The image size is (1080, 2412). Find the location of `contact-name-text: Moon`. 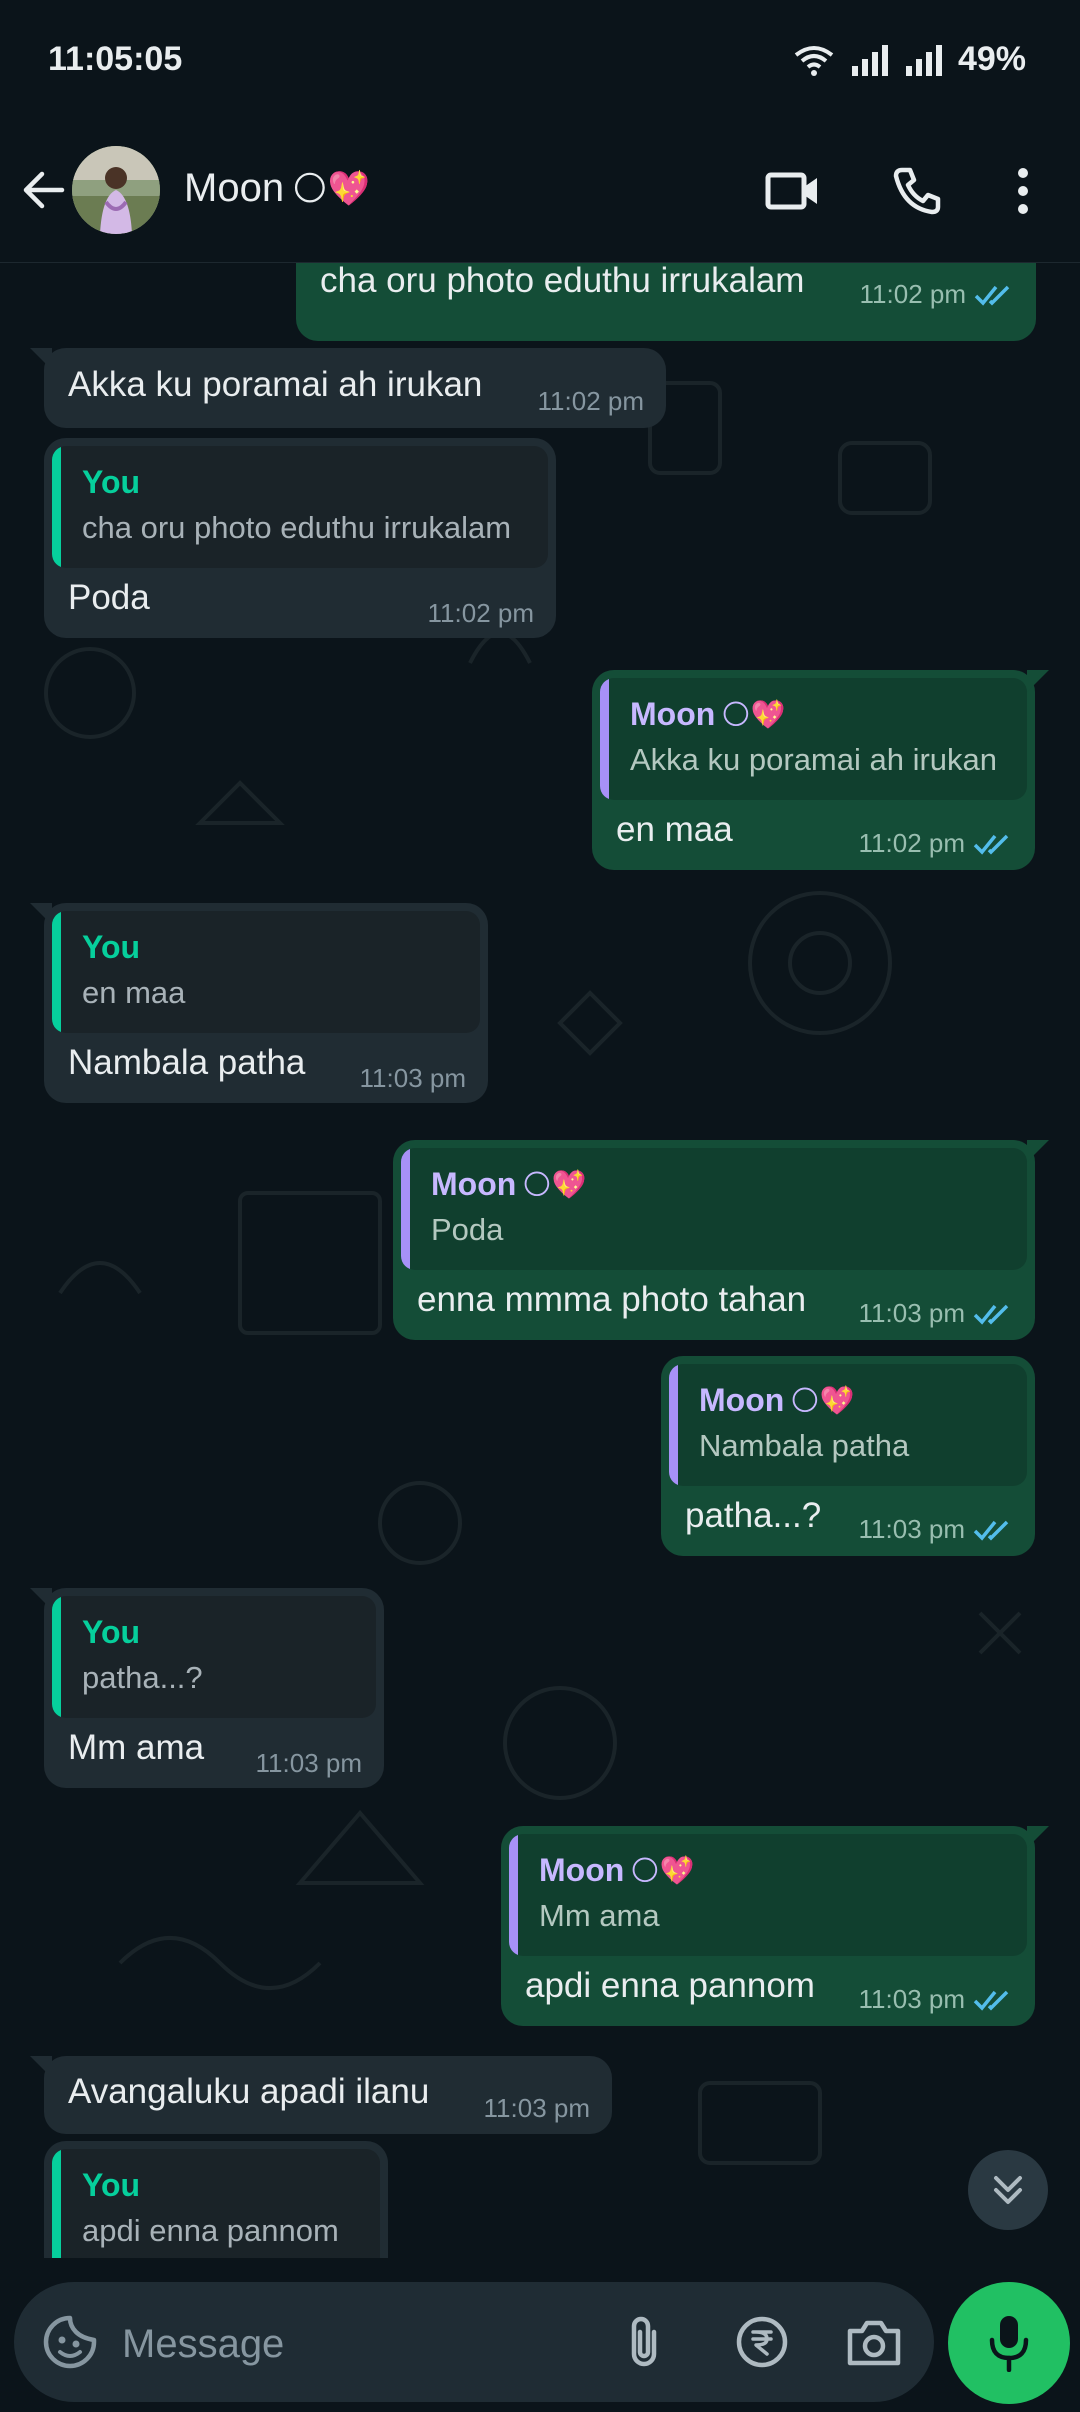

contact-name-text: Moon is located at coordinates (234, 188).